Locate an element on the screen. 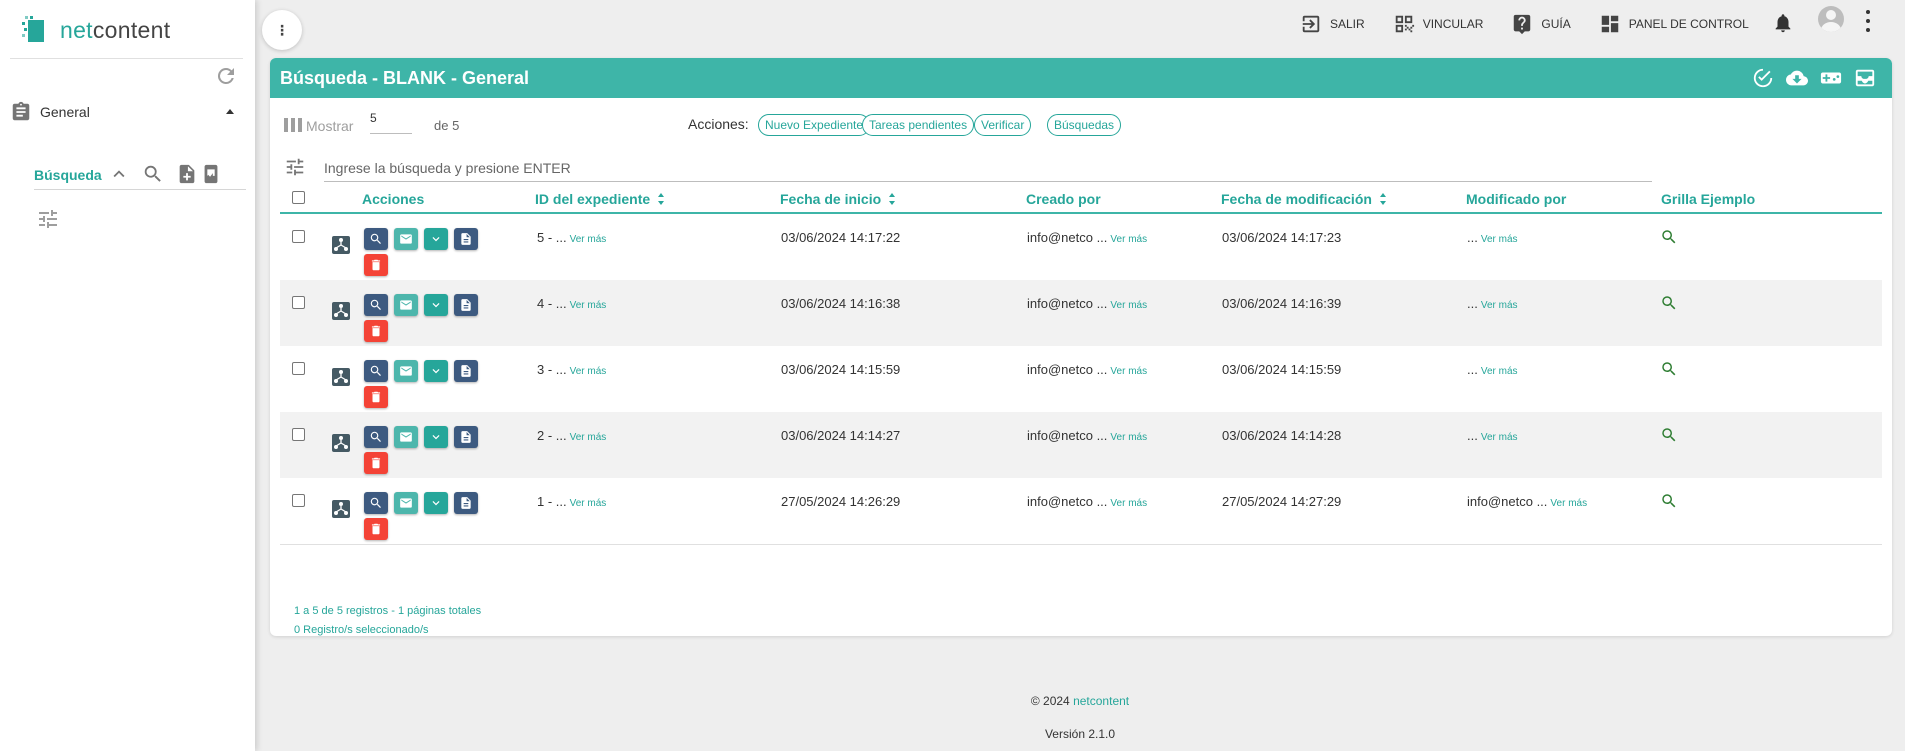 The height and width of the screenshot is (751, 1905). logout-icon is located at coordinates (1311, 24).